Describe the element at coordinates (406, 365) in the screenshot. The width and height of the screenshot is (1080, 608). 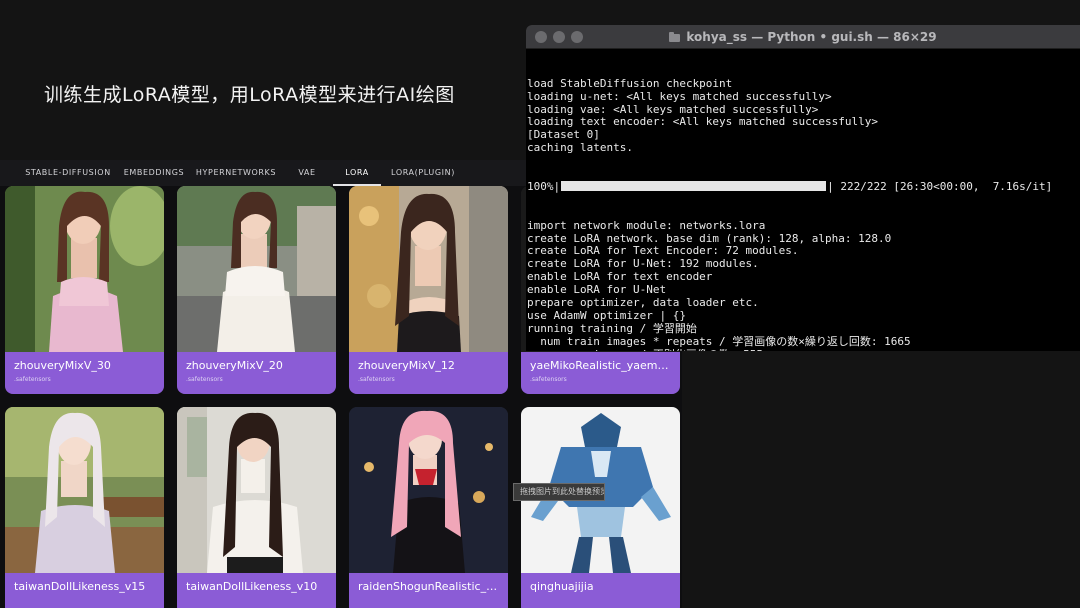
I see `model-name: zhouveryMixV_12` at that location.